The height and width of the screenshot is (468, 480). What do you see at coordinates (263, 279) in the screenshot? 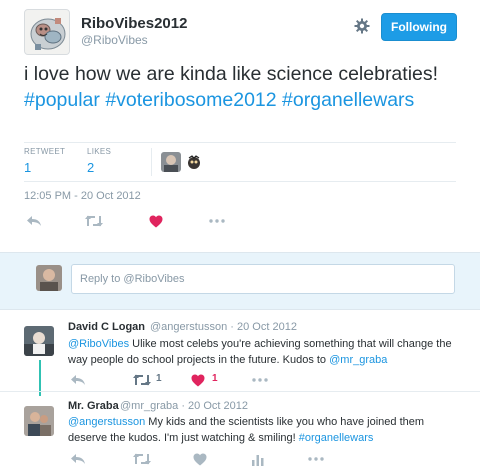
I see `reply-input: Reply to @RiboVibes` at bounding box center [263, 279].